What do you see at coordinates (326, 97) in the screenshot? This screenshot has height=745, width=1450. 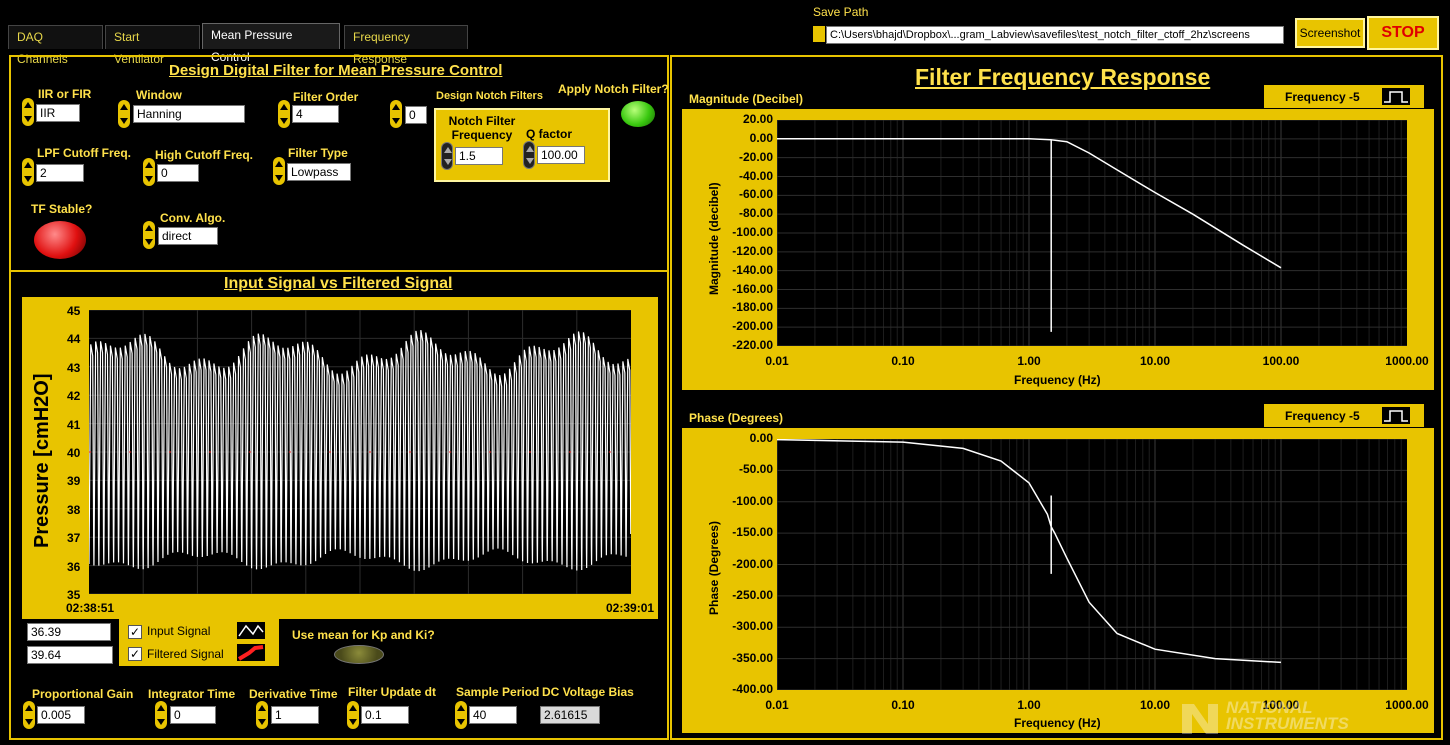 I see `filter-order-label: Filter Order` at bounding box center [326, 97].